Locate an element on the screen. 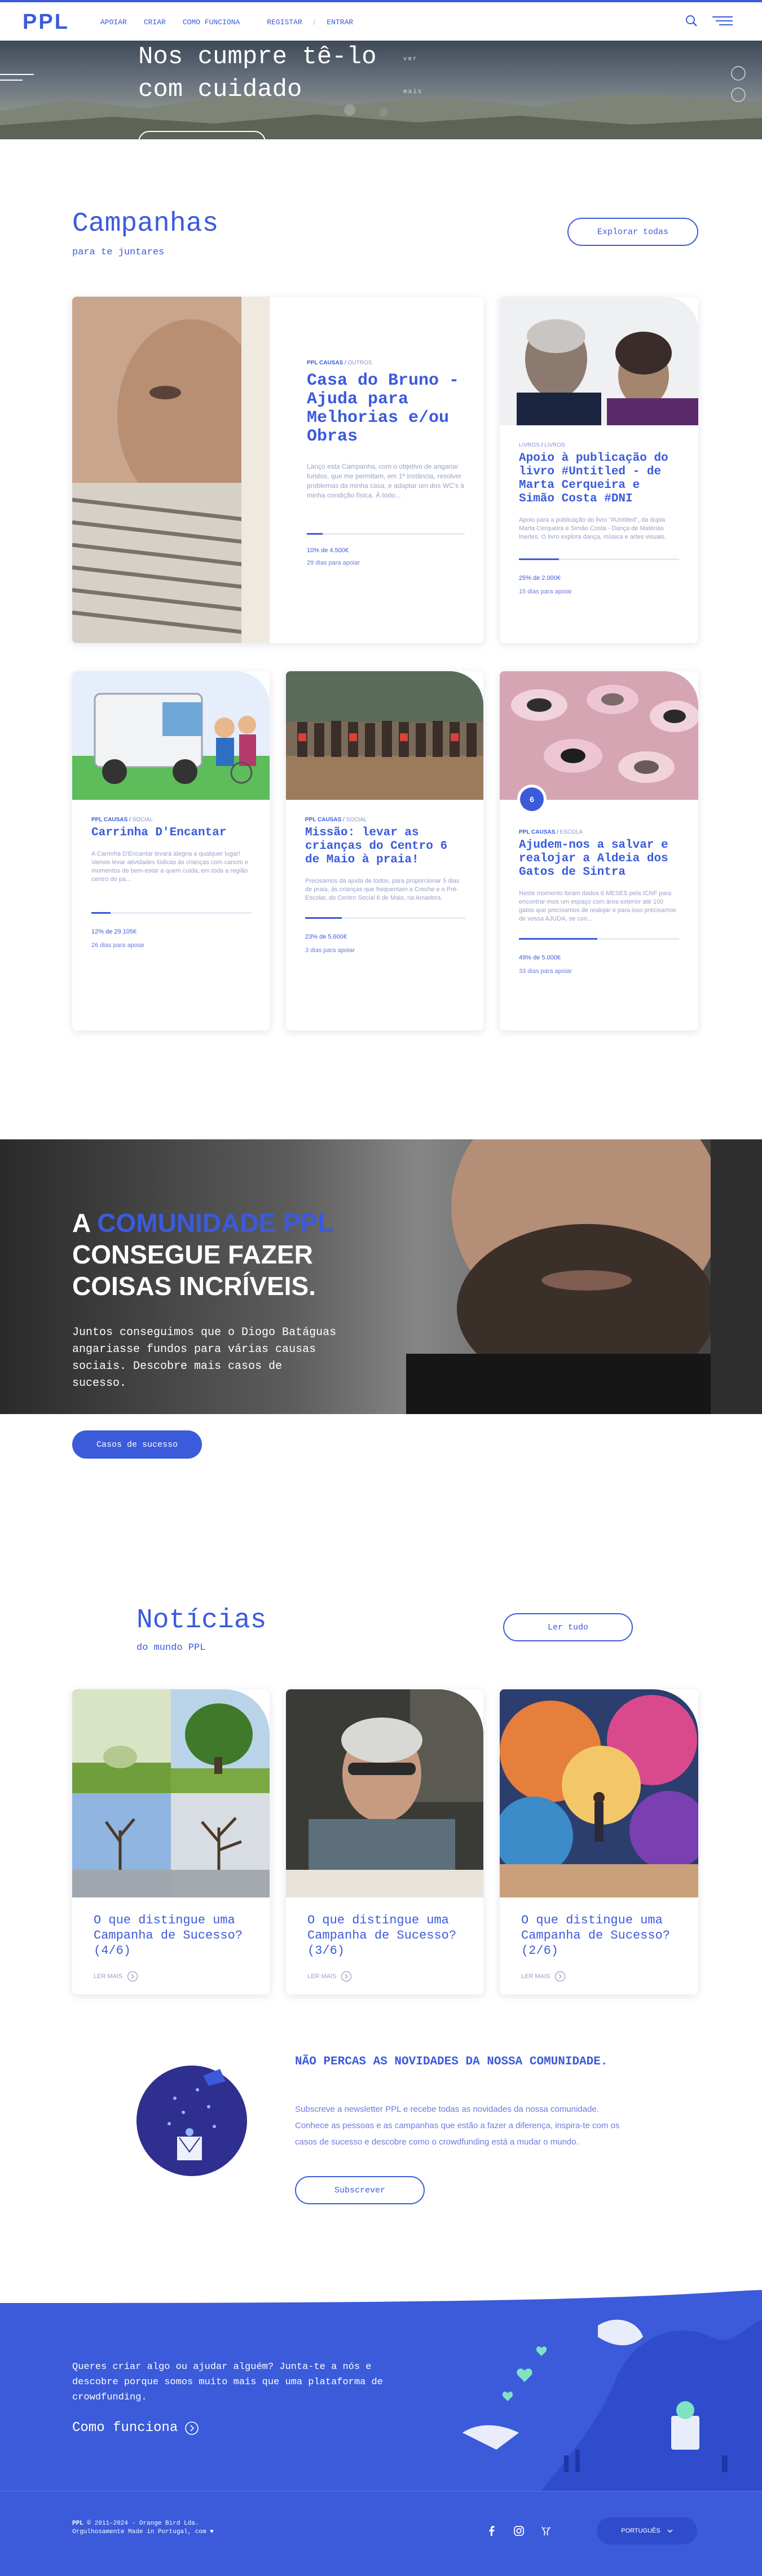  header-icons is located at coordinates (709, 22).